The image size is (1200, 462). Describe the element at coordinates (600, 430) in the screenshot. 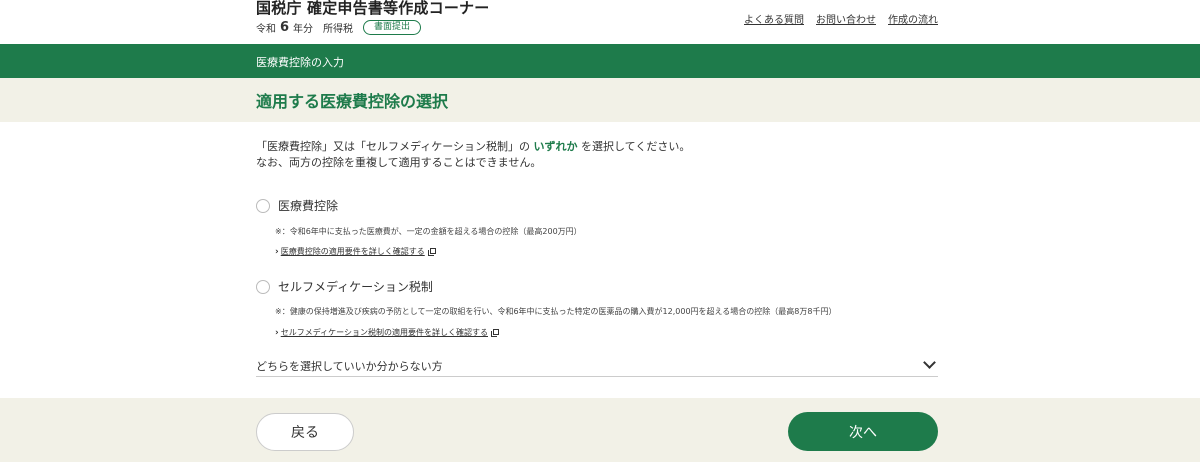

I see `footer-band` at that location.